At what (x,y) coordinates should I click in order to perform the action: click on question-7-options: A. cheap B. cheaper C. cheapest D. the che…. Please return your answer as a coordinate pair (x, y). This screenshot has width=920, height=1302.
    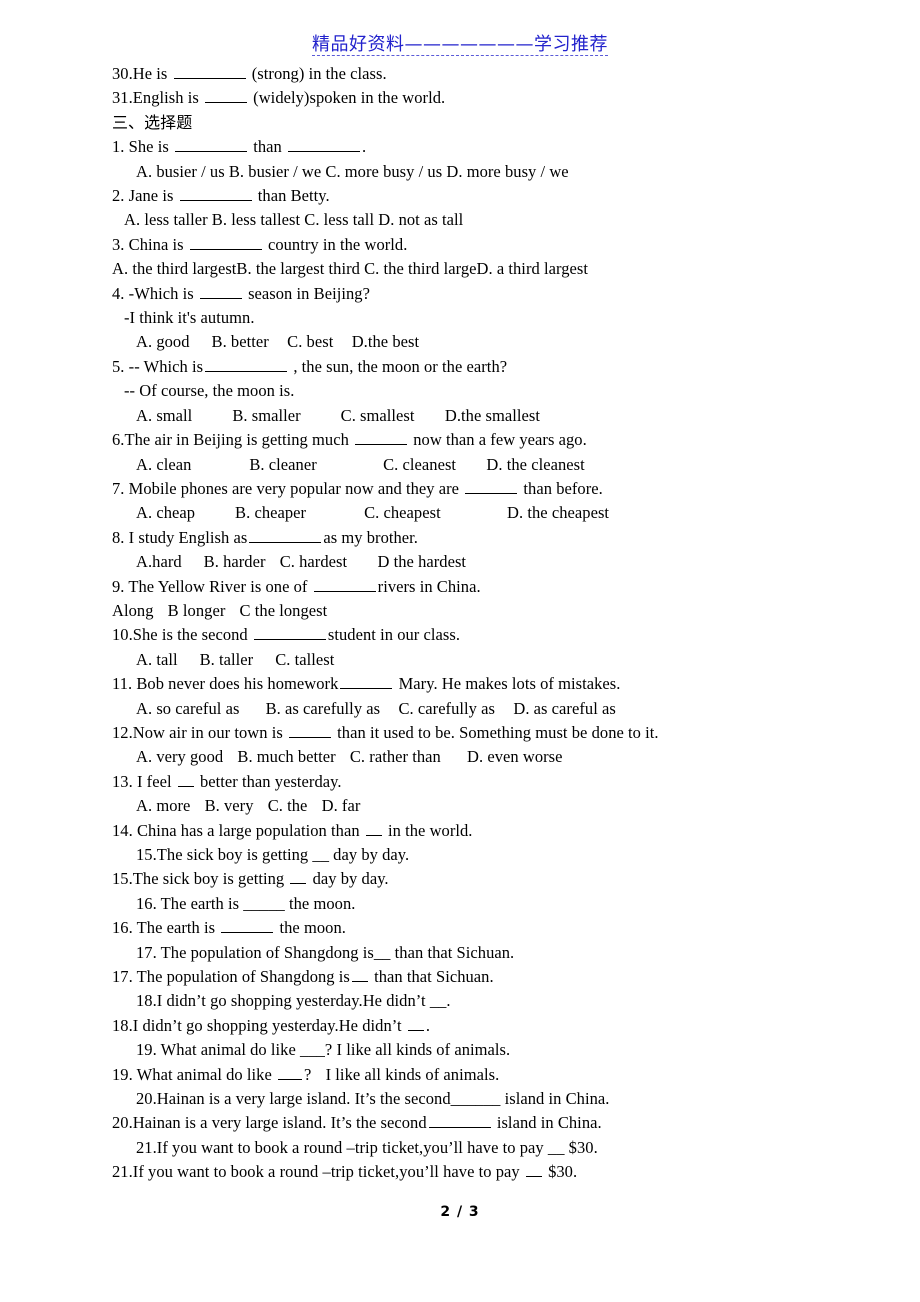
    Looking at the image, I should click on (373, 513).